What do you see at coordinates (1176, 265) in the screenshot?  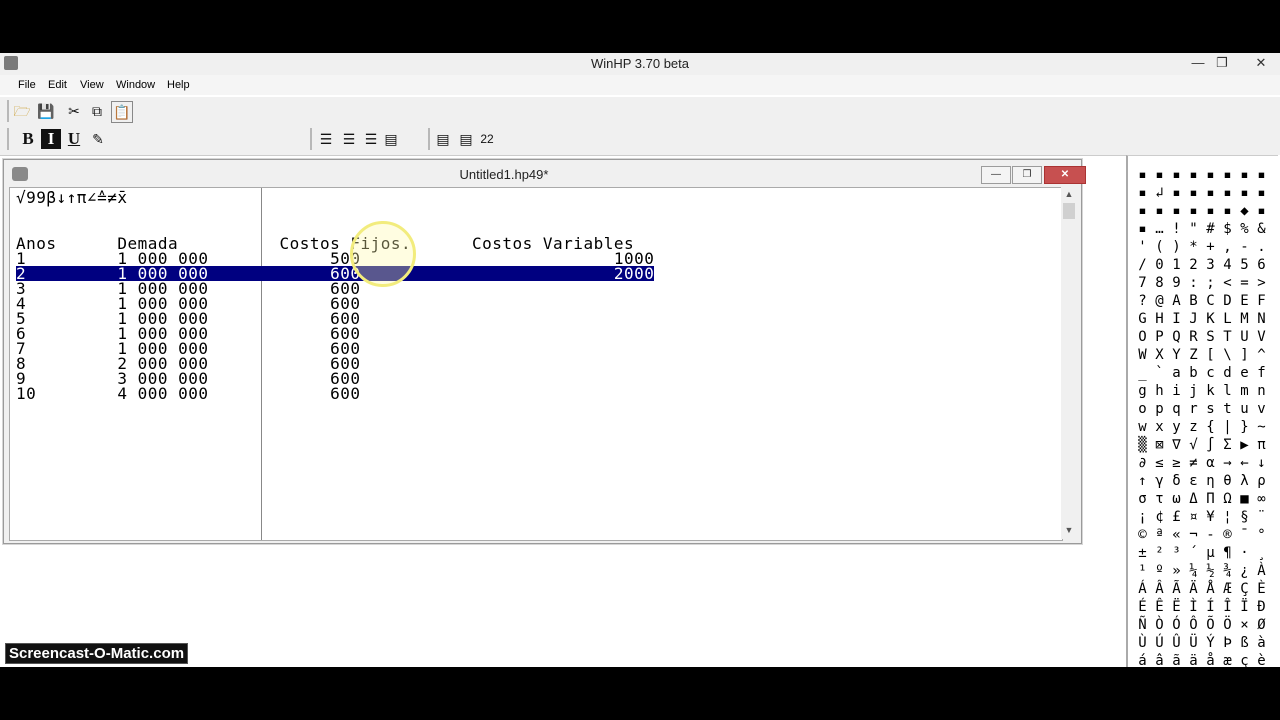 I see `char-cell: 1` at bounding box center [1176, 265].